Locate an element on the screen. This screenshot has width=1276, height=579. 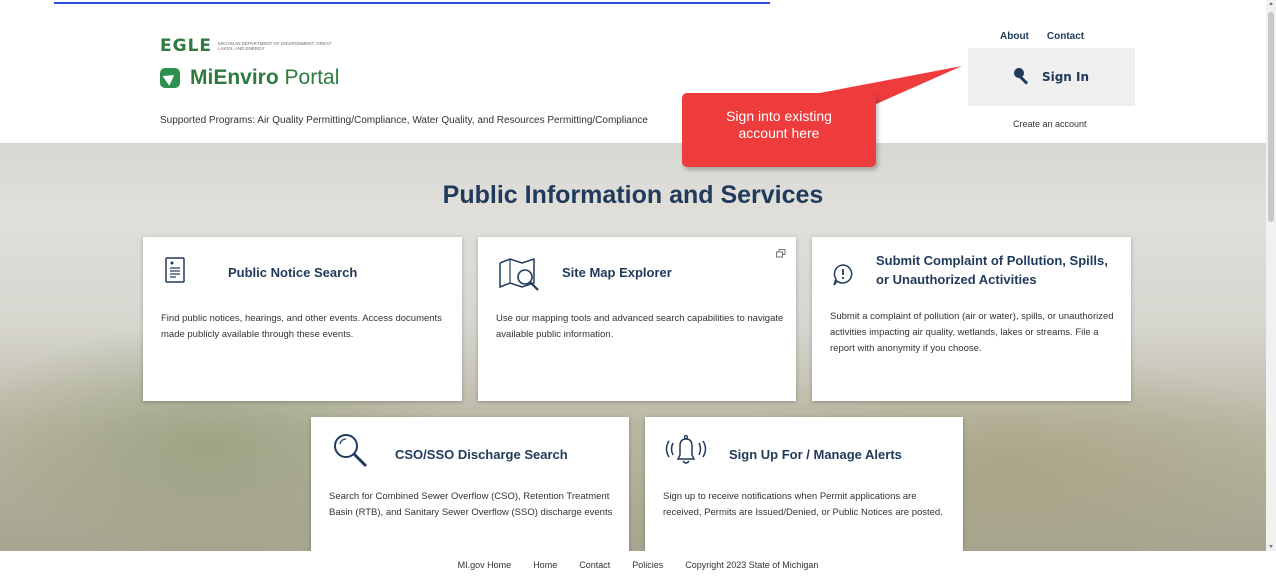
external-link-icon is located at coordinates (781, 254).